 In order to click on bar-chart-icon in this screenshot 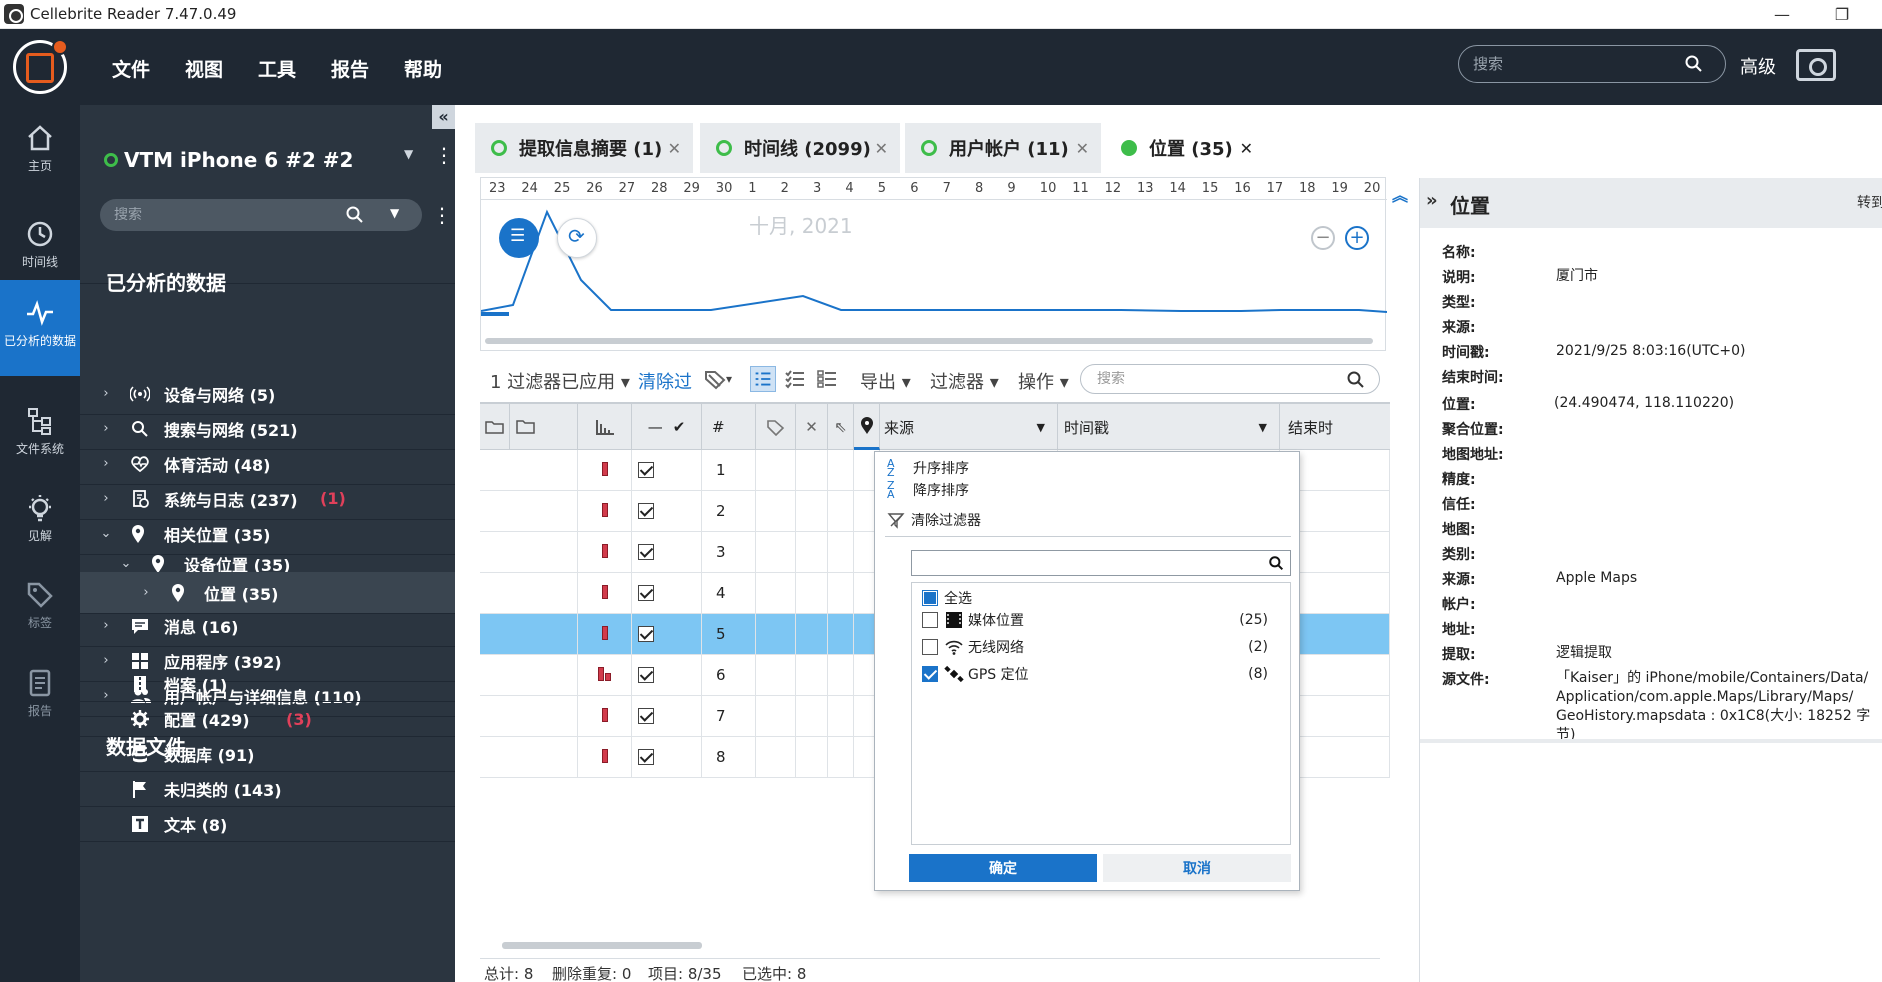, I will do `click(605, 427)`.